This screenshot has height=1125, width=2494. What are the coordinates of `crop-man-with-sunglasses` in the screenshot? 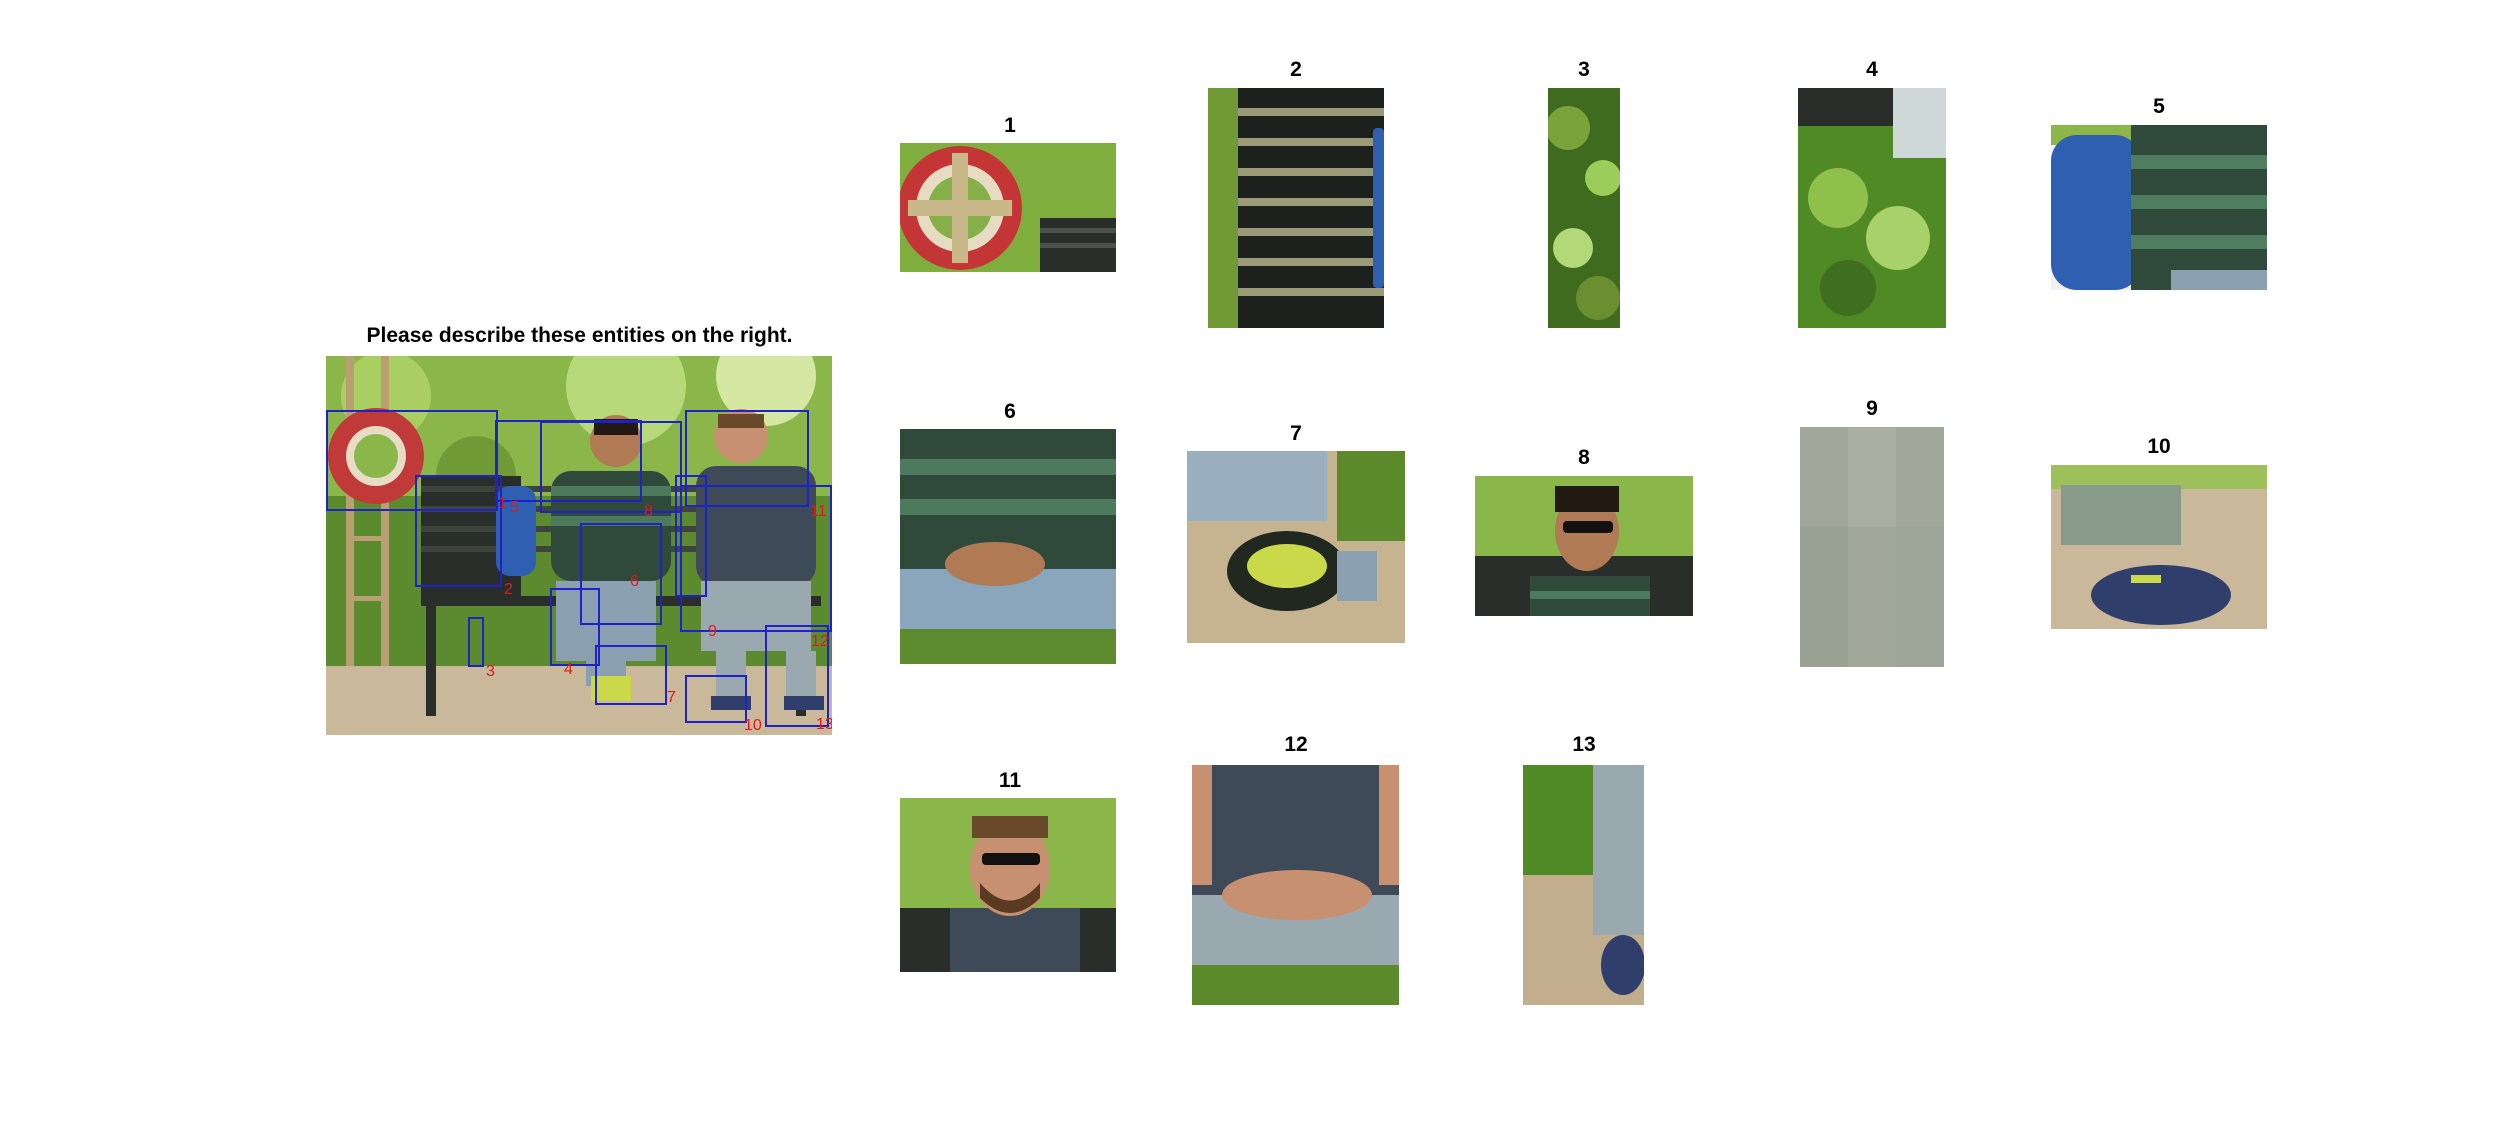 It's located at (1584, 546).